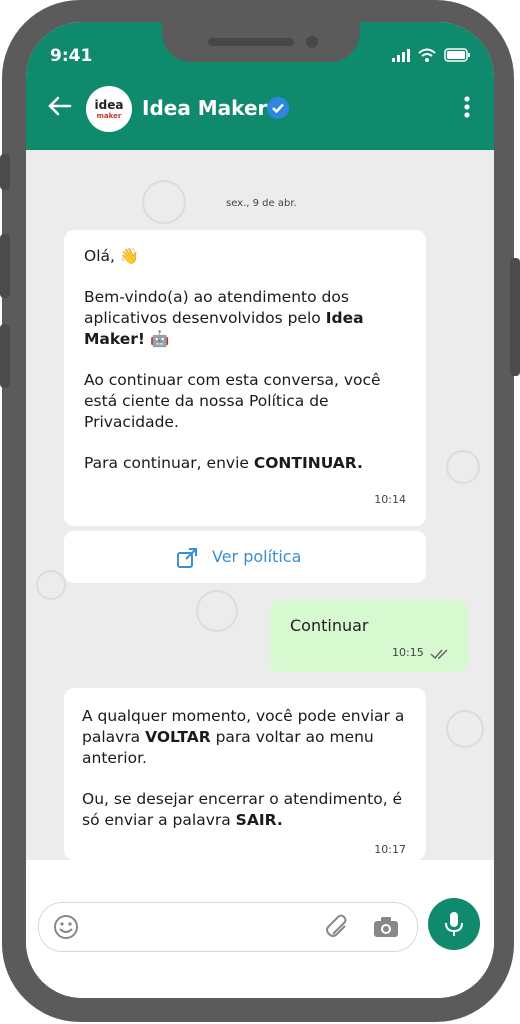 The image size is (520, 1024). Describe the element at coordinates (390, 849) in the screenshot. I see `message-time: 10:17` at that location.